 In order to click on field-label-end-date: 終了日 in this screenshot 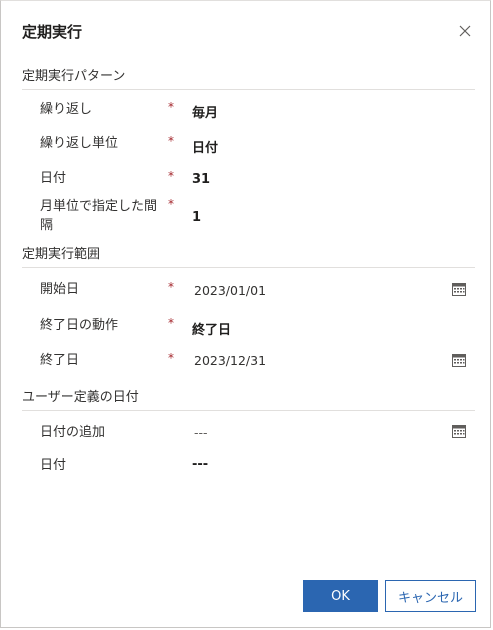, I will do `click(60, 360)`.